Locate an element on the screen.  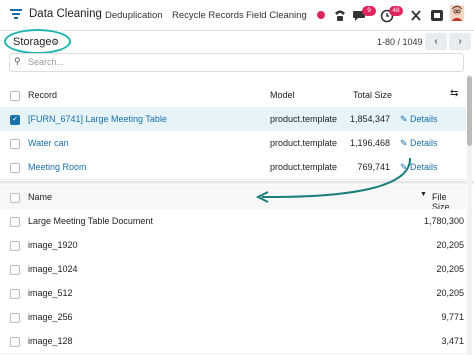
record-size: 1,854,347 is located at coordinates (369, 119).